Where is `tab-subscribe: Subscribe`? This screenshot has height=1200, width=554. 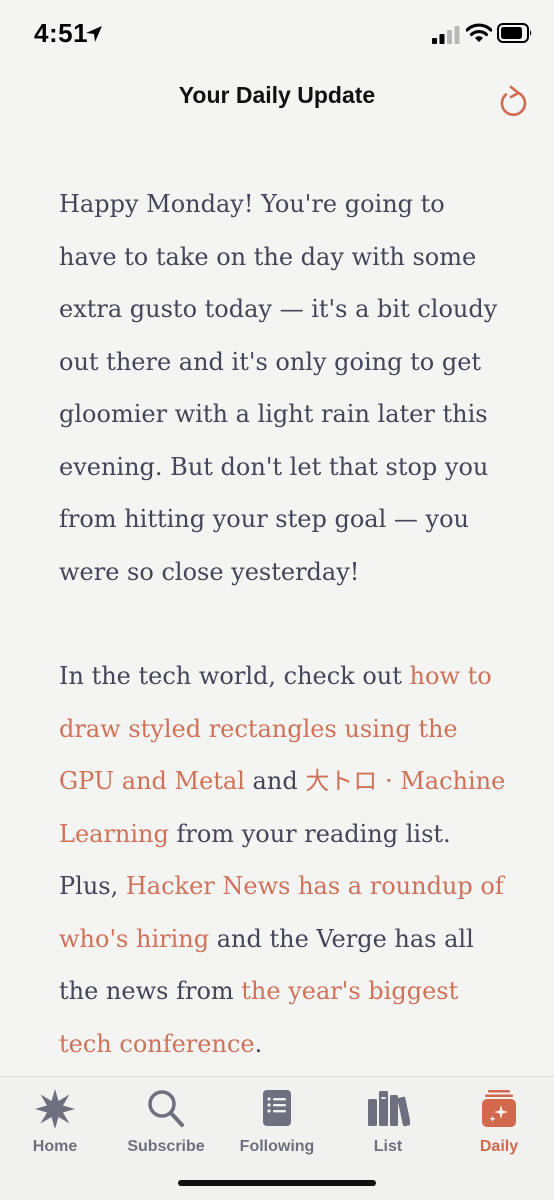
tab-subscribe: Subscribe is located at coordinates (166, 1121).